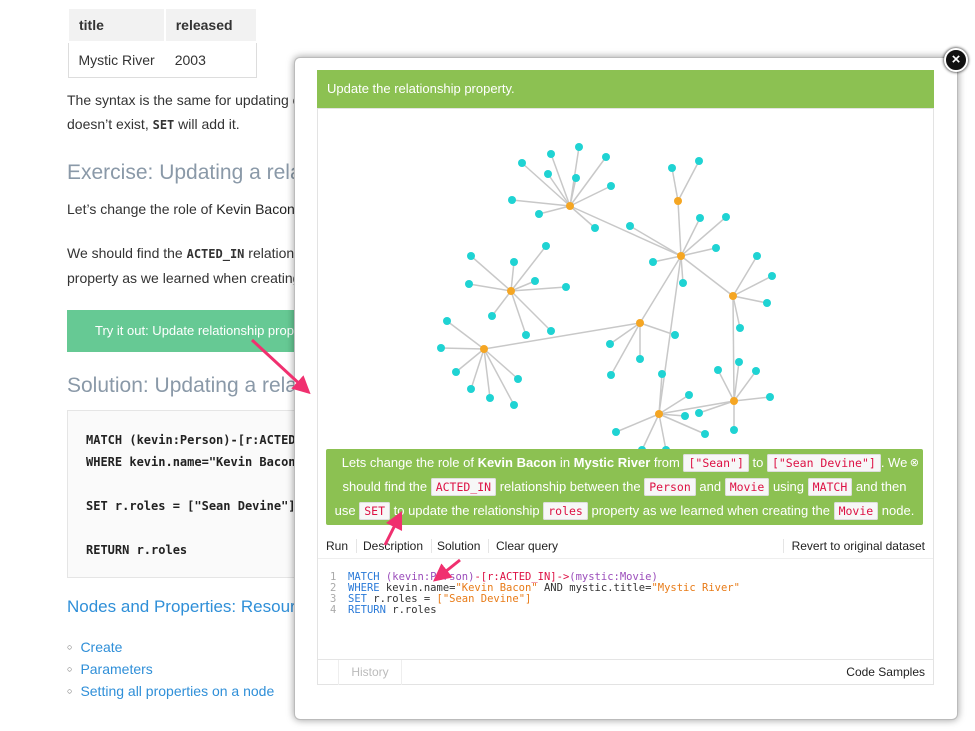 Image resolution: width=975 pixels, height=731 pixels. What do you see at coordinates (857, 546) in the screenshot?
I see `revert-button: Revert to original dataset` at bounding box center [857, 546].